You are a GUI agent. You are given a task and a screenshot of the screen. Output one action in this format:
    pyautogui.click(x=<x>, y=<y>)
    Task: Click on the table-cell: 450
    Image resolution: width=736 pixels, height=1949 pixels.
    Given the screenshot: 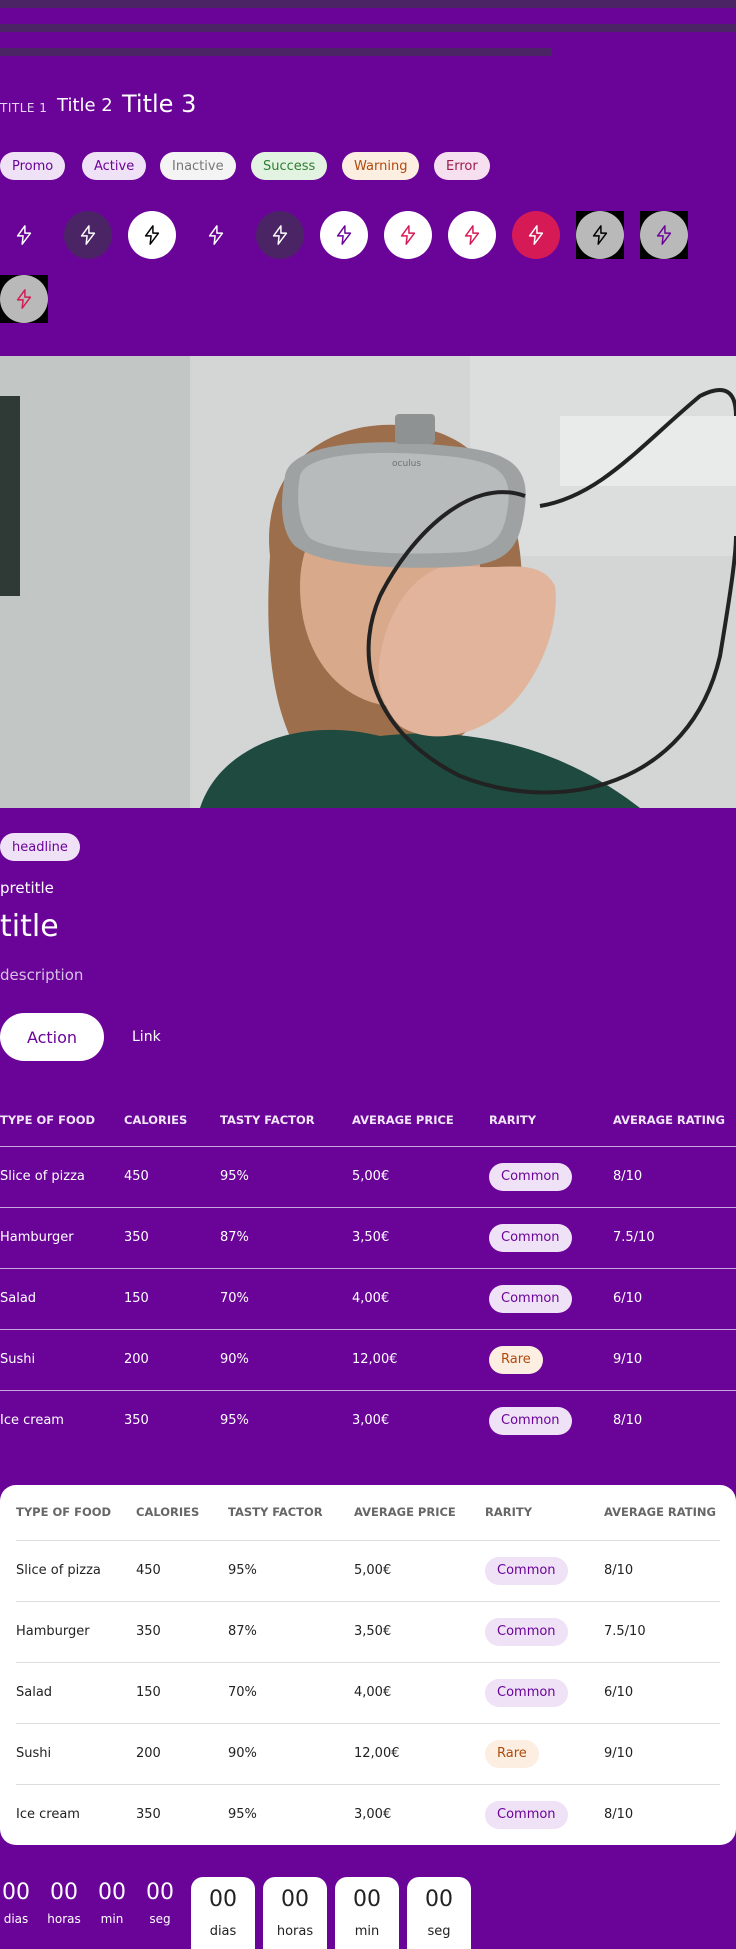 What is the action you would take?
    pyautogui.click(x=182, y=1571)
    